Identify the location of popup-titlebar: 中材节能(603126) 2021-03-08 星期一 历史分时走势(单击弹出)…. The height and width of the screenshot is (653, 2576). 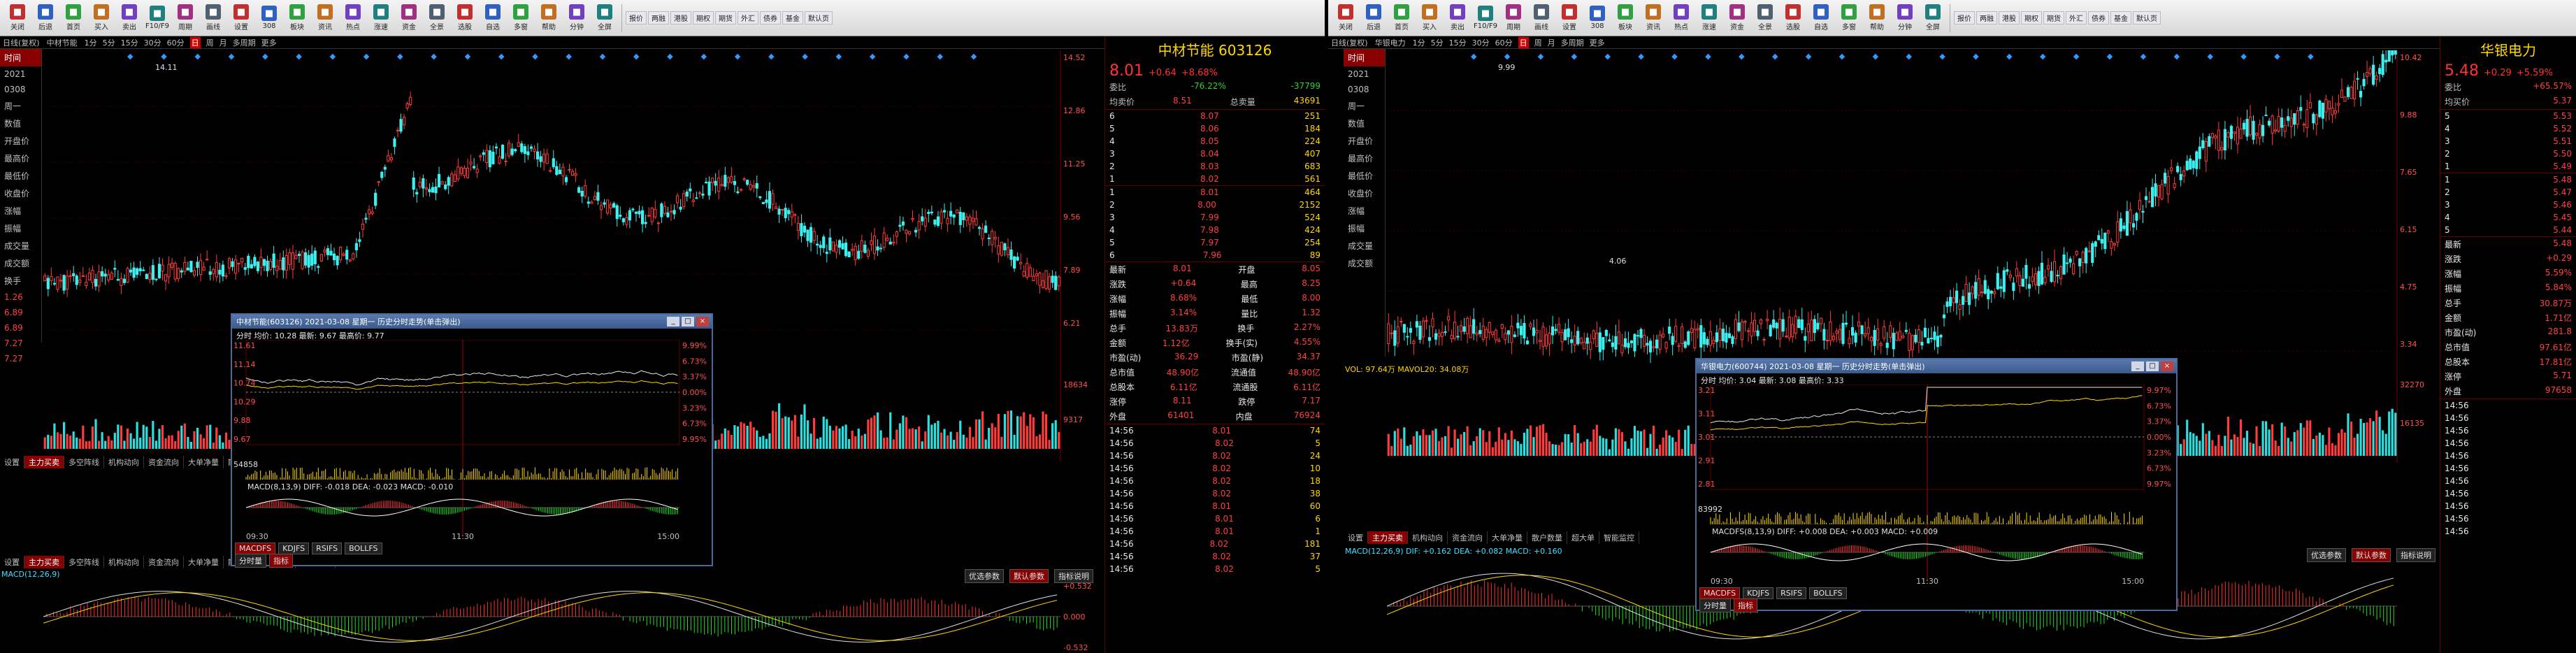
(472, 322).